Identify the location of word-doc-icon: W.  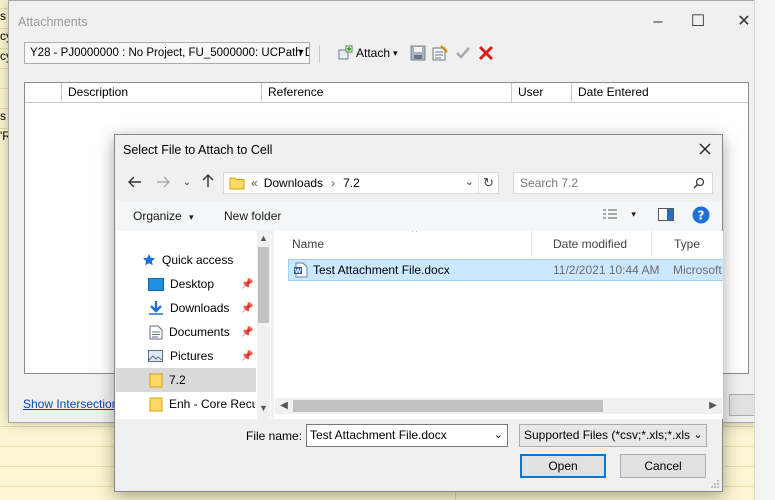
(301, 270).